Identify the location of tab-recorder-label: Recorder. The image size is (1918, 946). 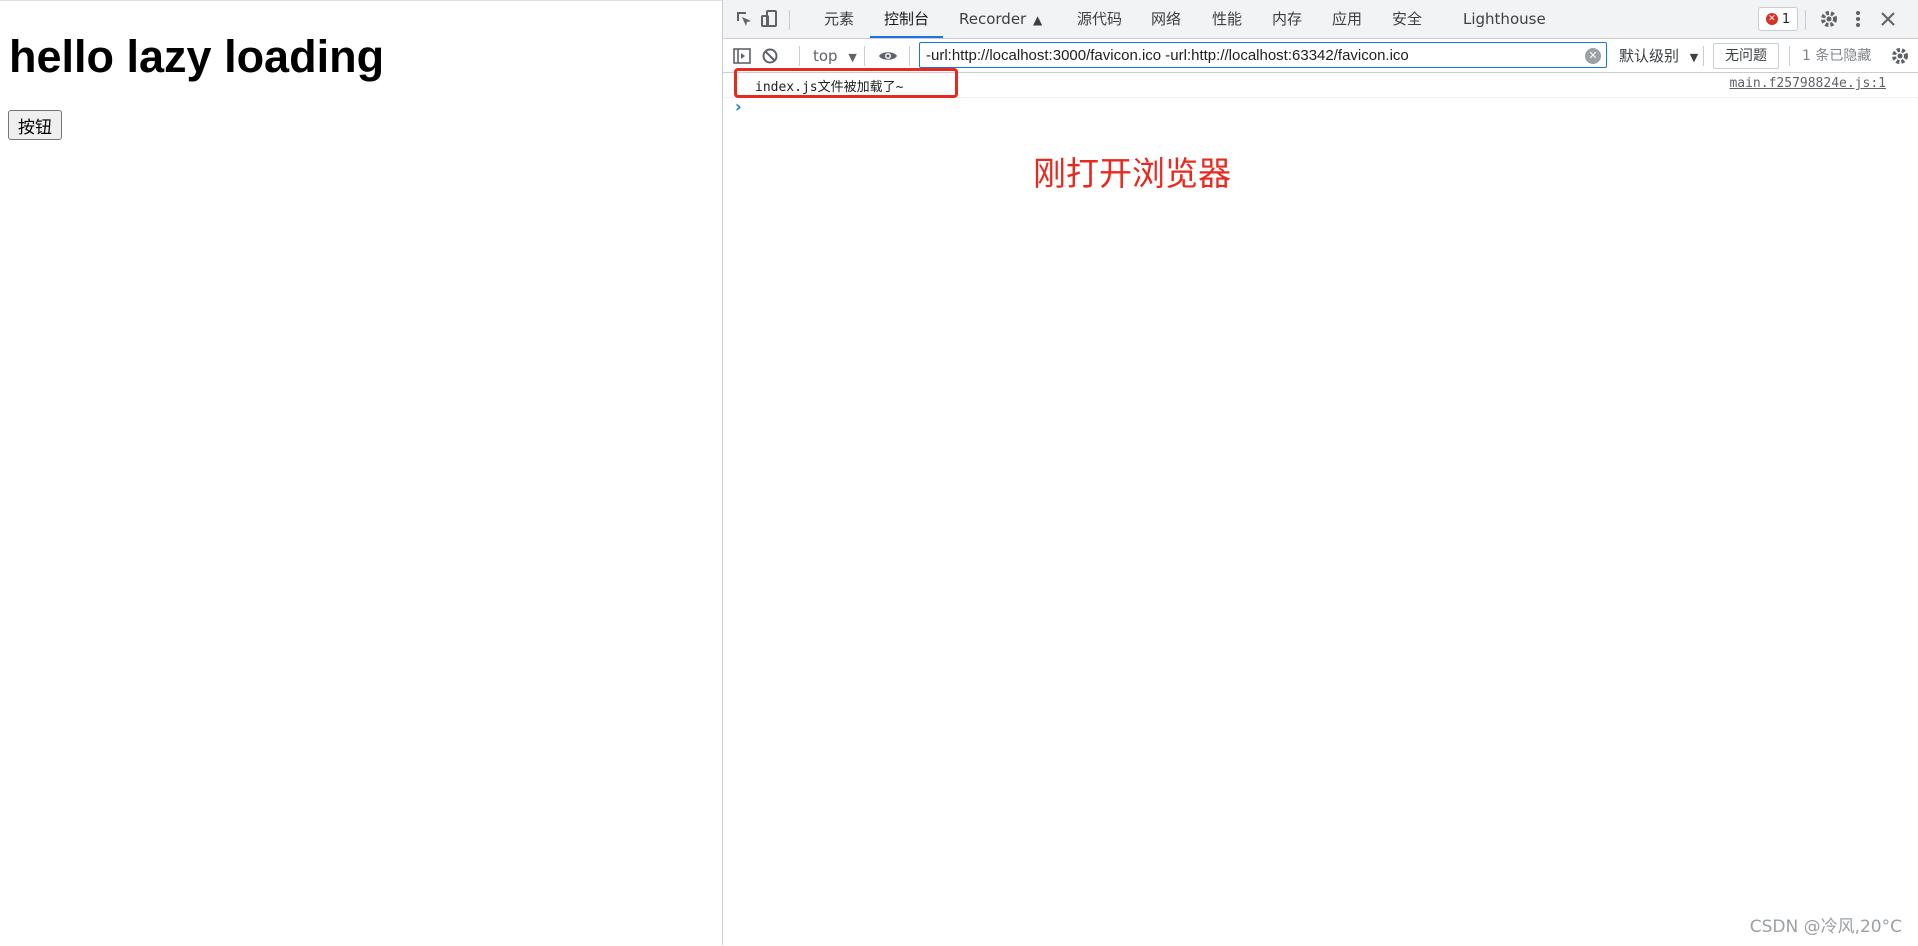
(993, 19).